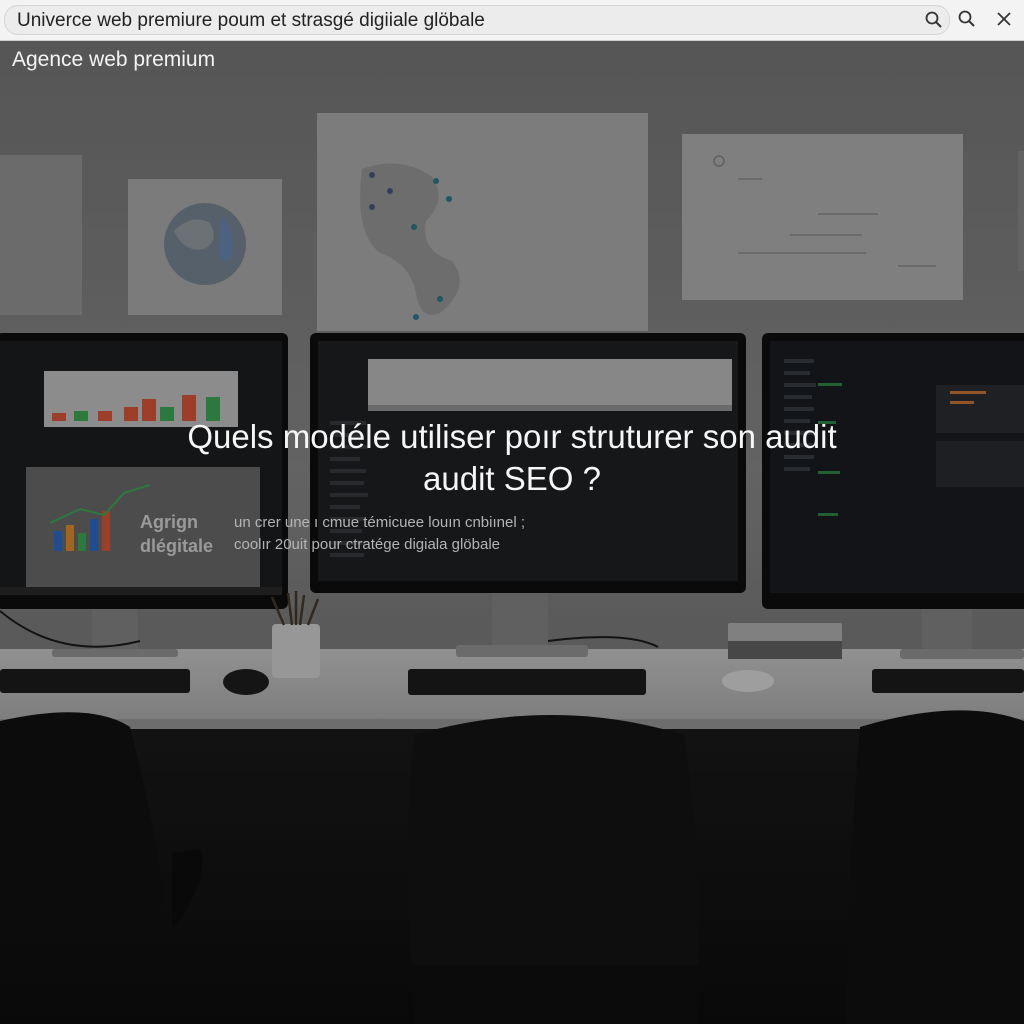  Describe the element at coordinates (114, 59) in the screenshot. I see `brand-label: Agence web premium` at that location.